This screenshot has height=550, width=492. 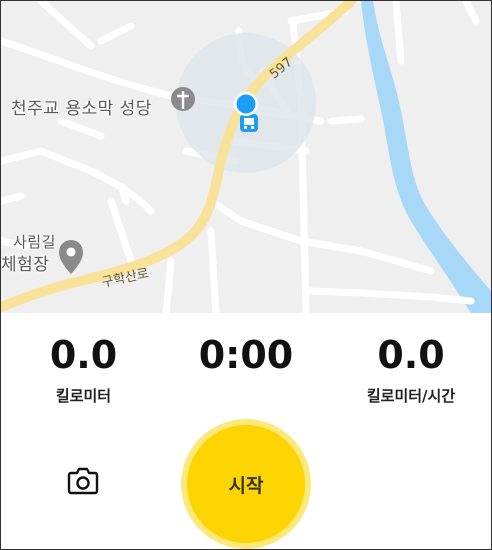 What do you see at coordinates (83, 396) in the screenshot?
I see `distance-label: 킬로미터` at bounding box center [83, 396].